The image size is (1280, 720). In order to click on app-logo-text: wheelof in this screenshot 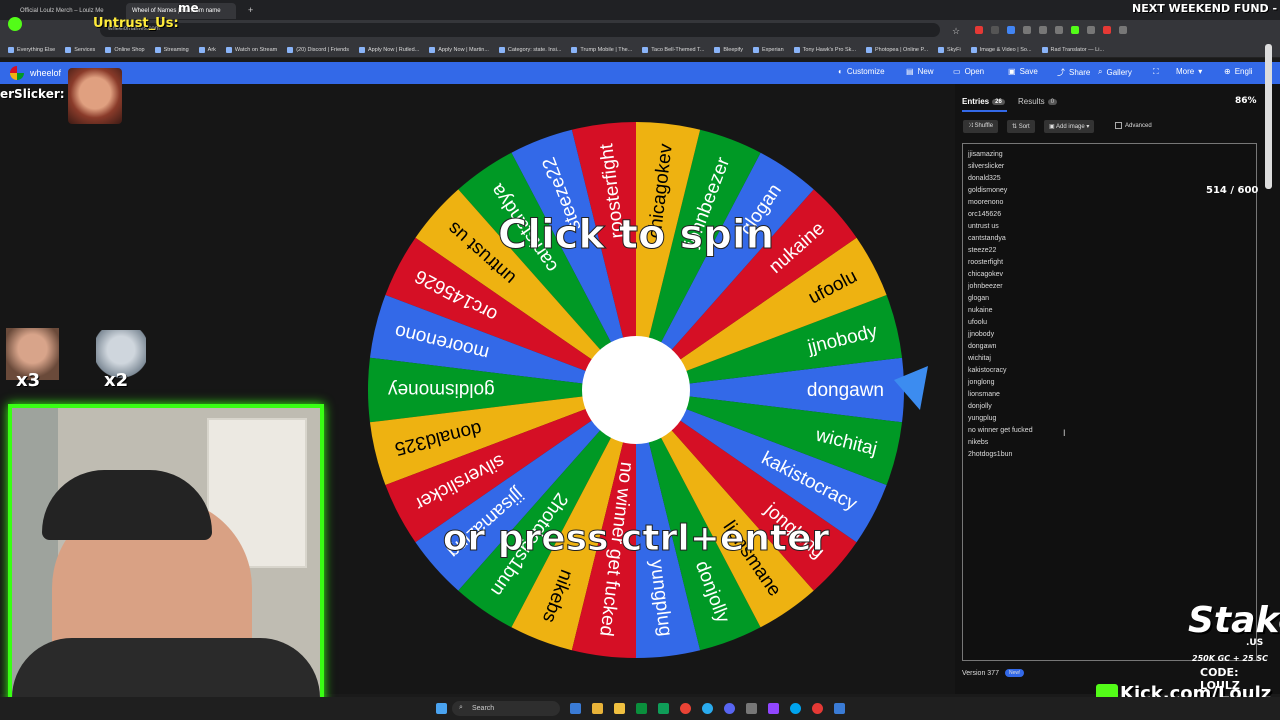, I will do `click(45, 73)`.